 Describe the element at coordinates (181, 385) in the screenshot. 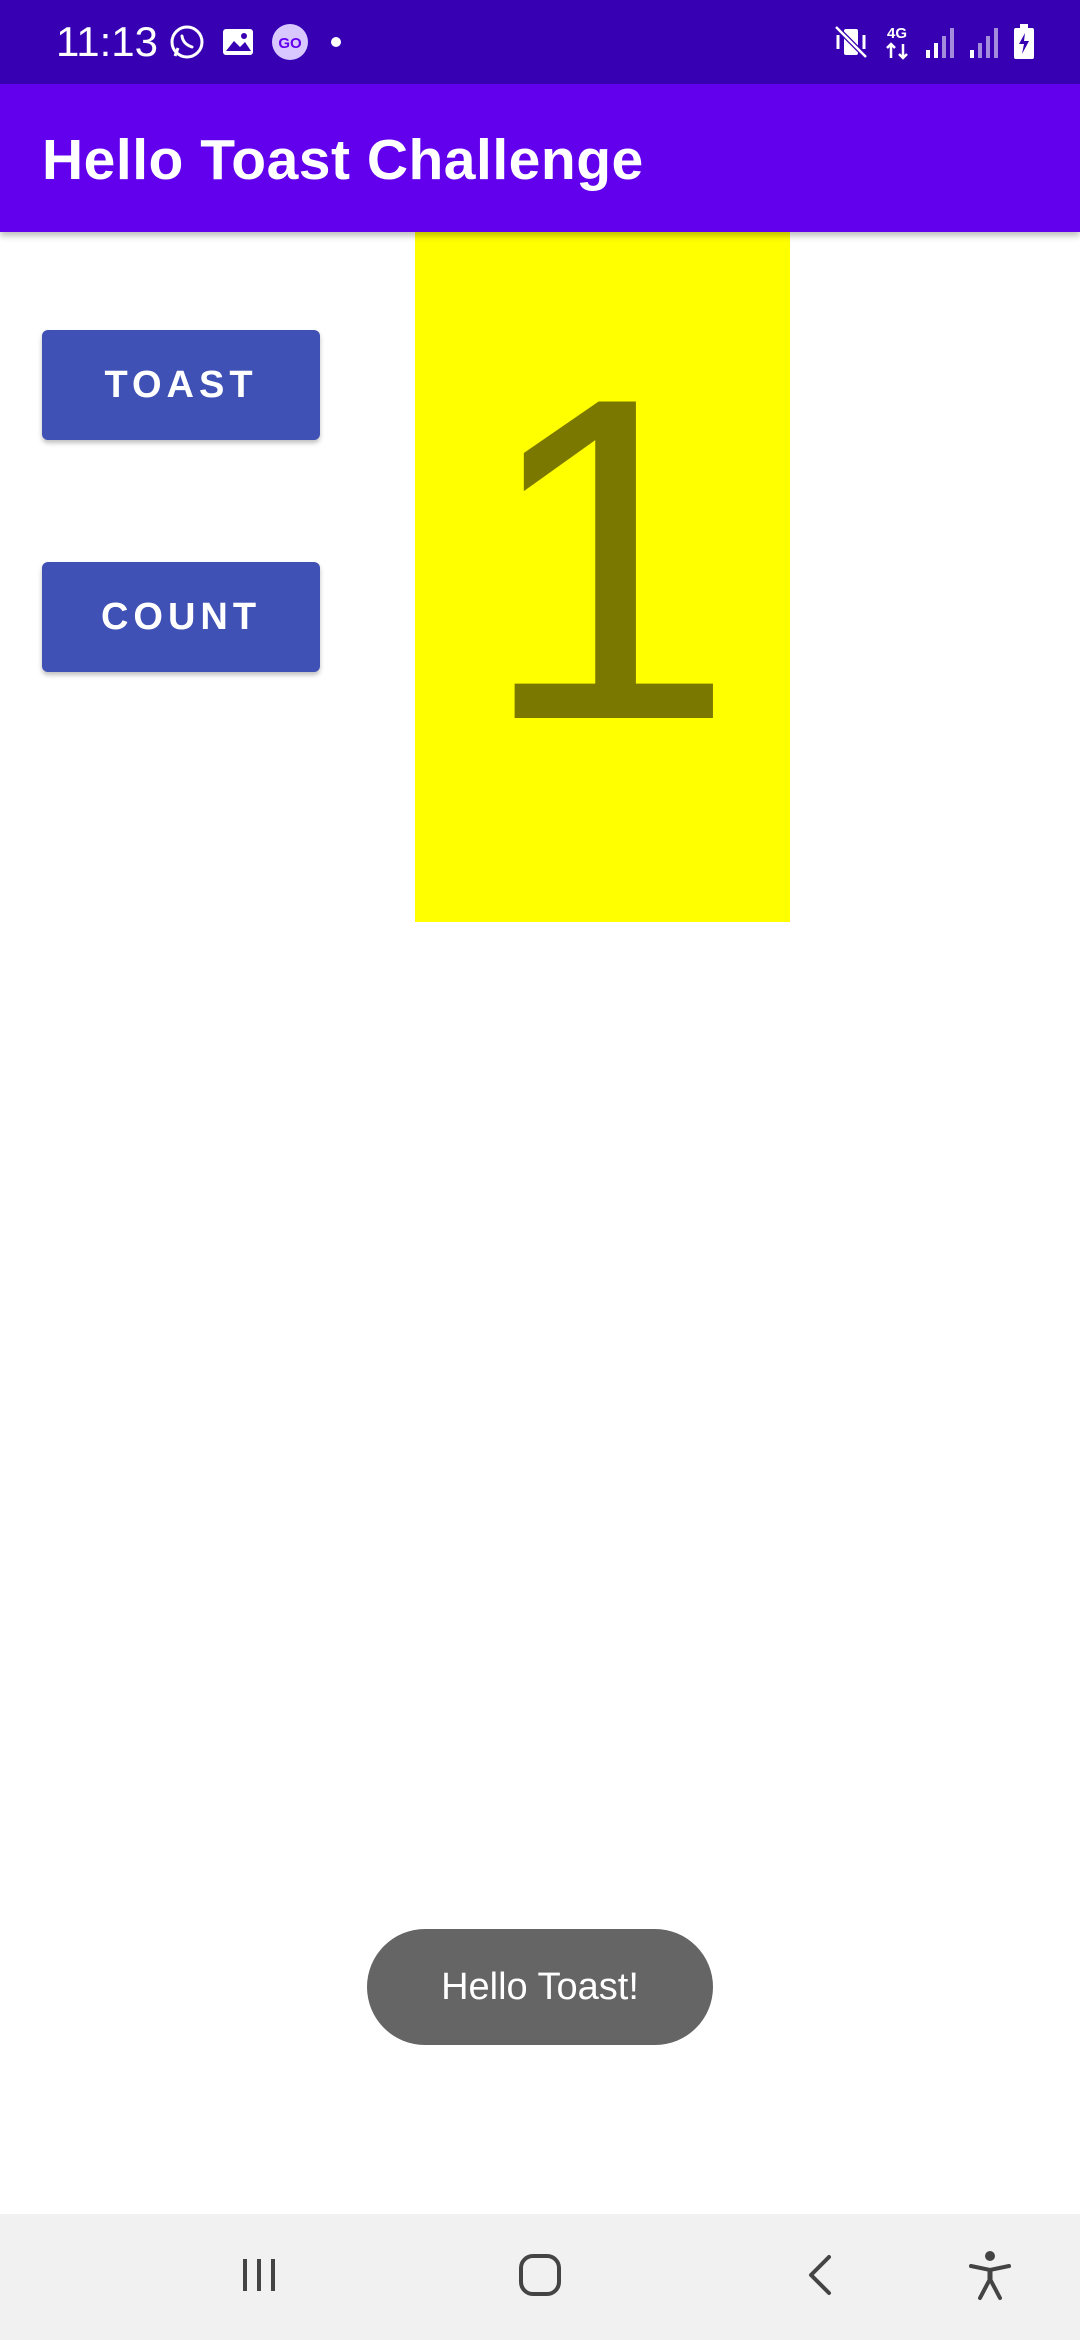

I see `toast-button: TOAST` at that location.